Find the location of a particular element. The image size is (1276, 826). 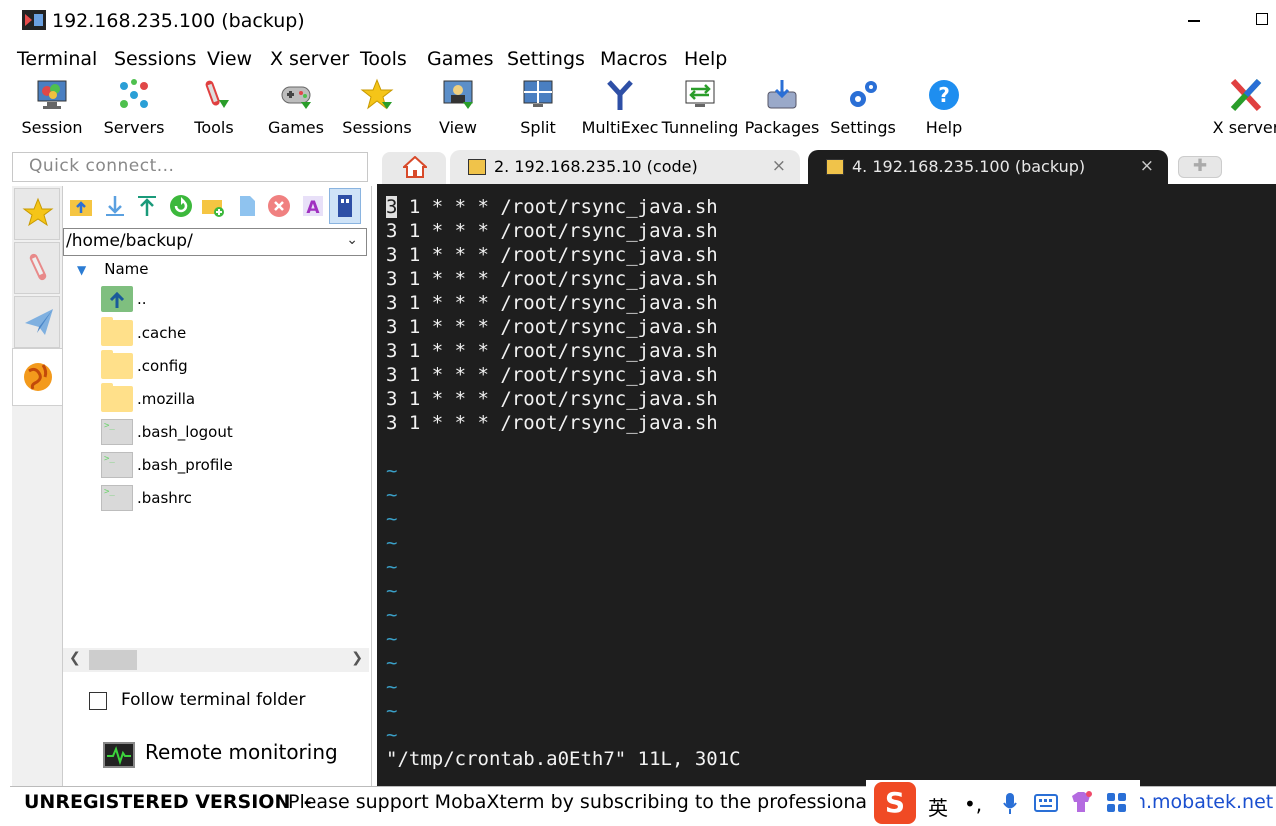

ime-toolbar: S 英 •, is located at coordinates (1003, 803).